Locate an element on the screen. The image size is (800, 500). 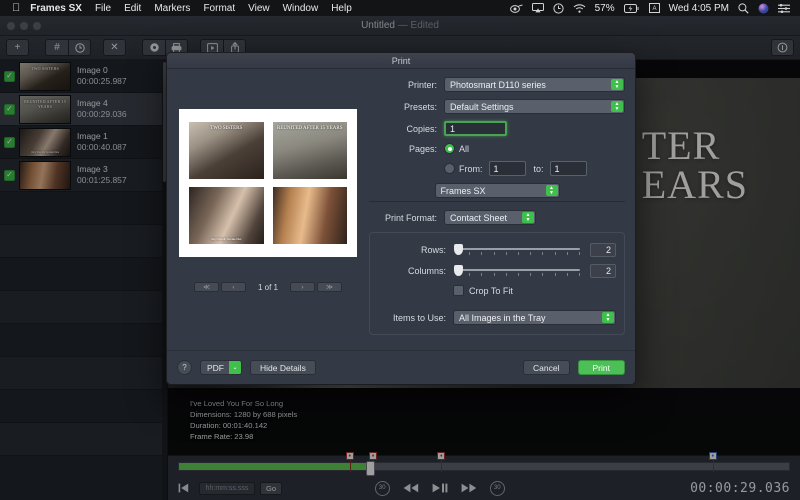
preview-cell: TWO SISTERS is located at coordinates (226, 150).